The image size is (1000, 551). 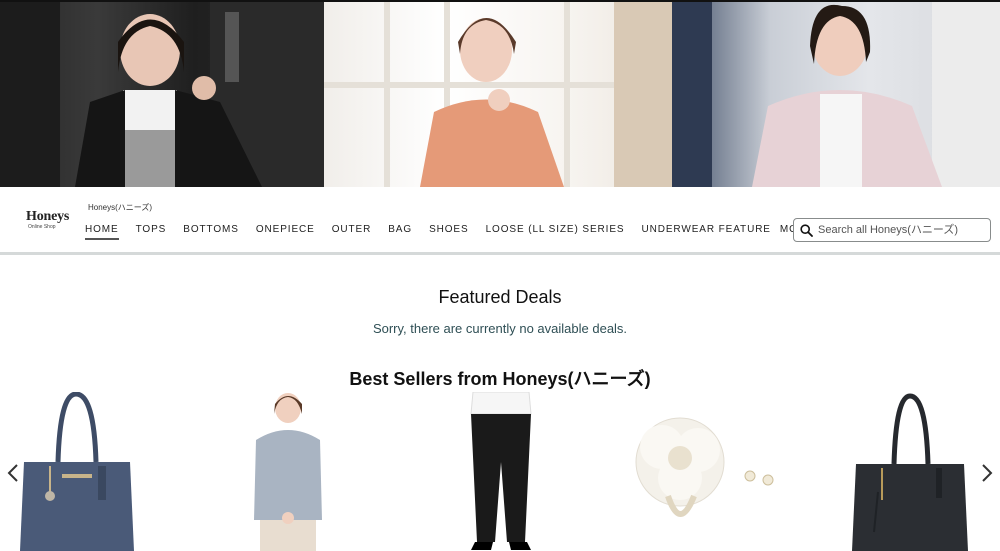 I want to click on product-black-slim-pants, so click(x=501, y=471).